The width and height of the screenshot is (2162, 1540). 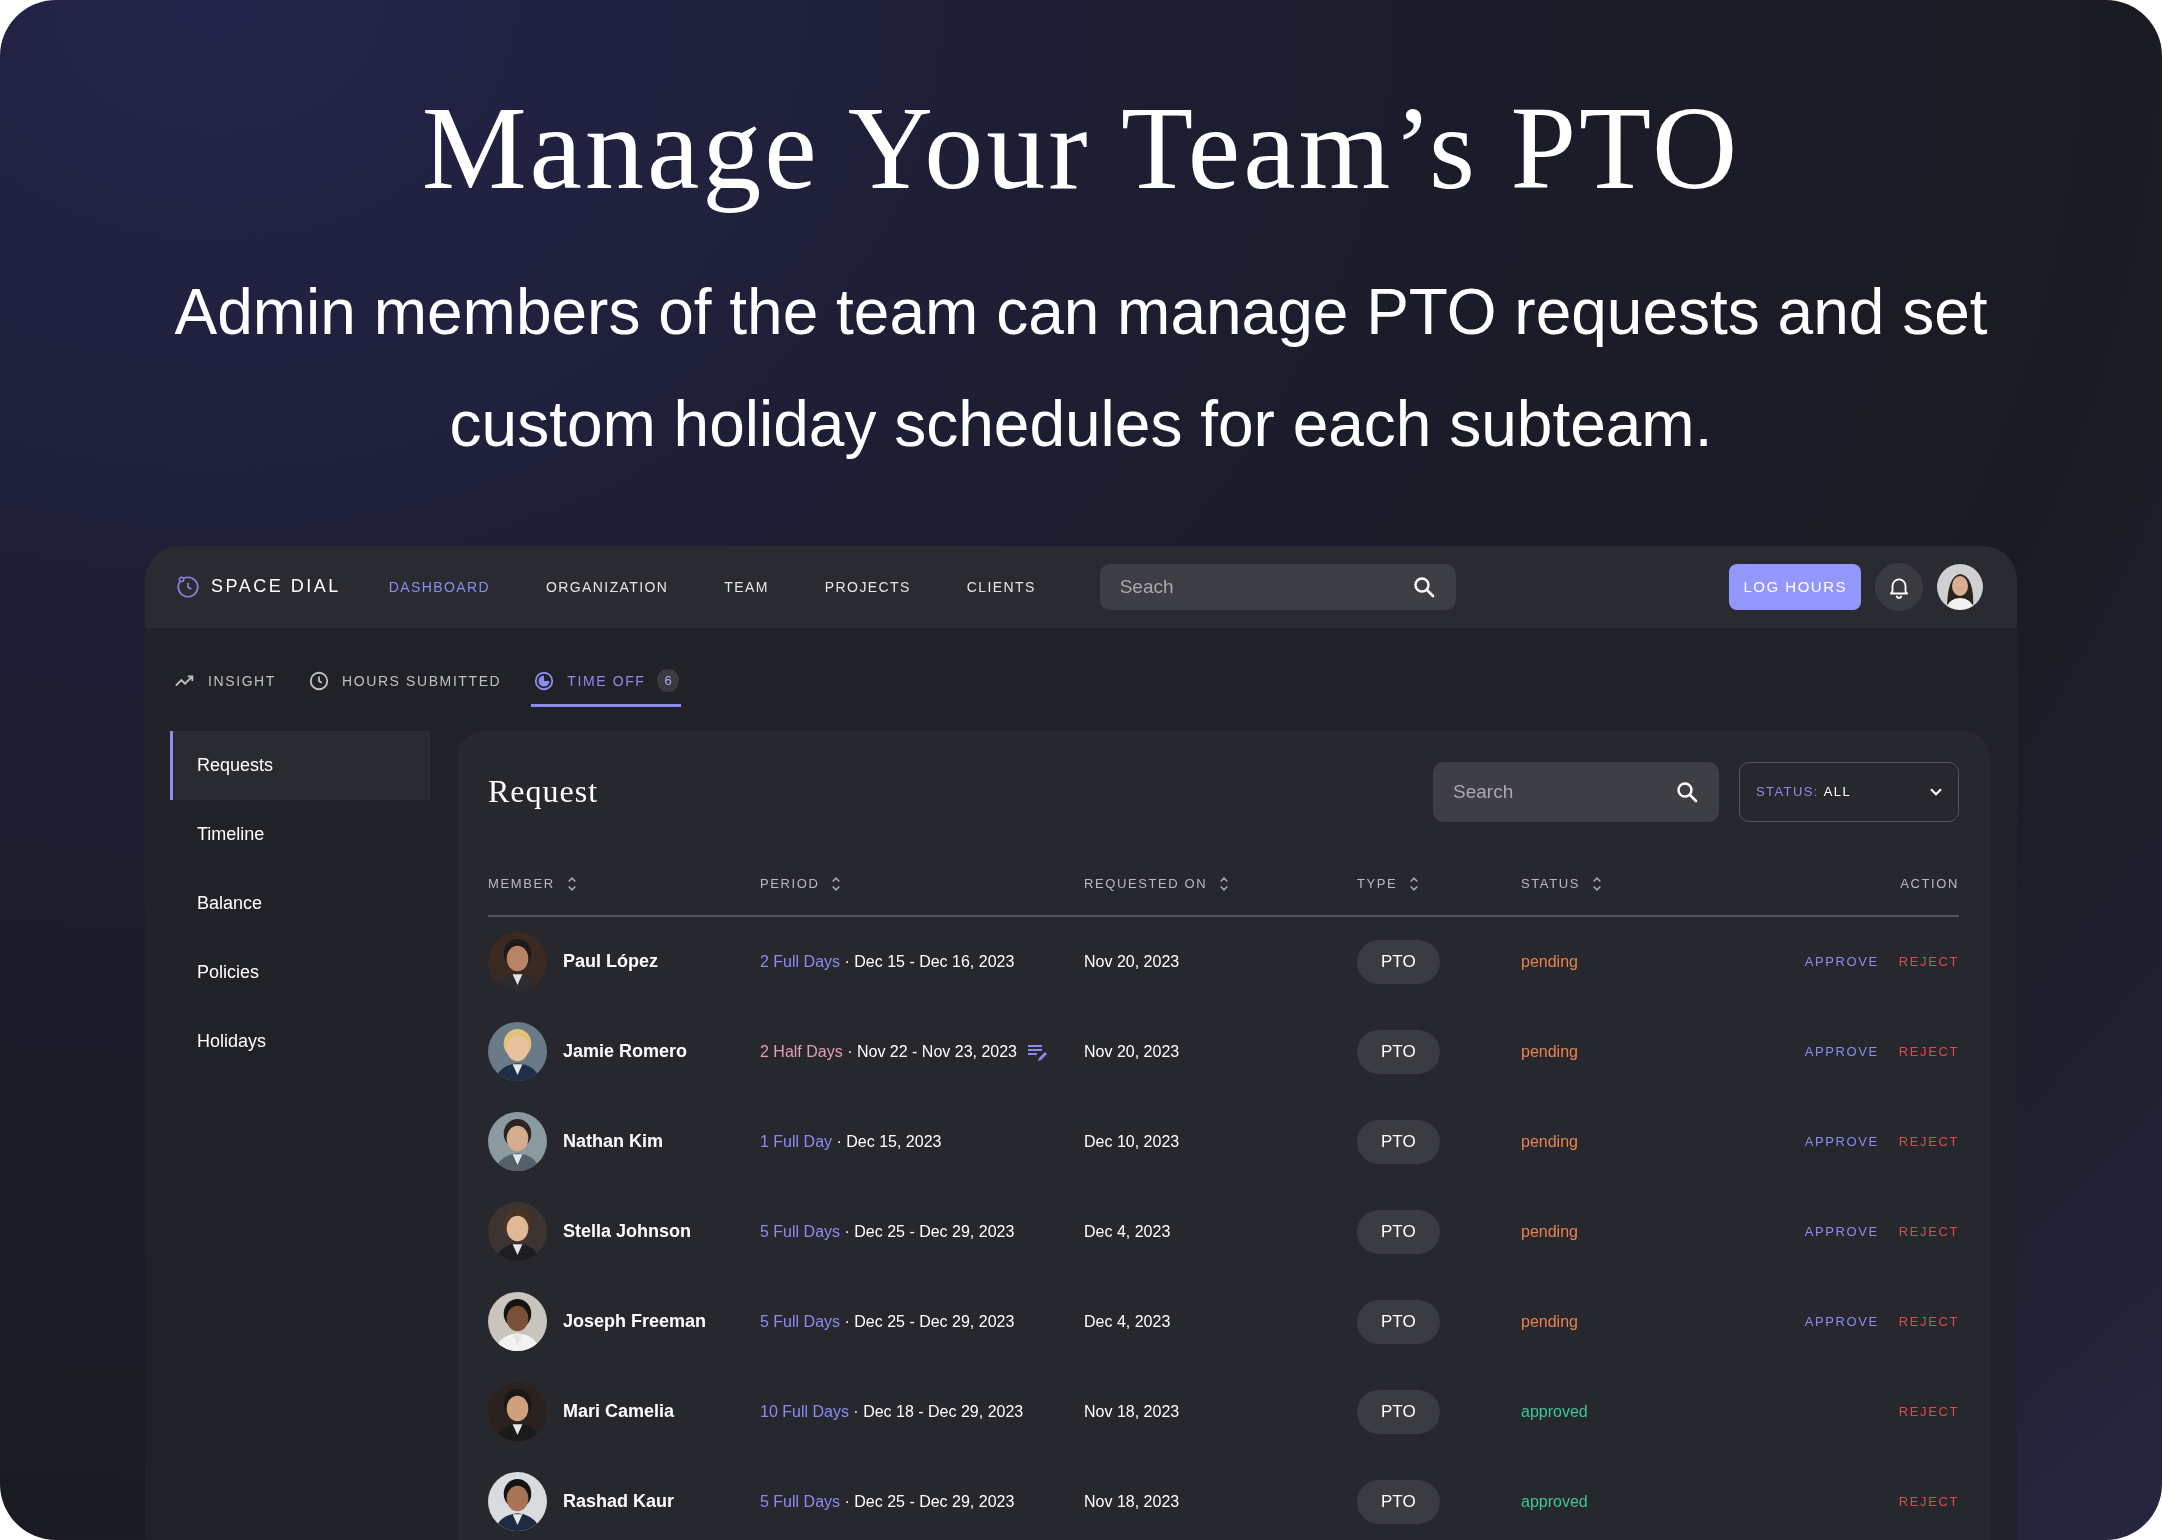 I want to click on member-name: Joseph Freeman, so click(x=635, y=1322).